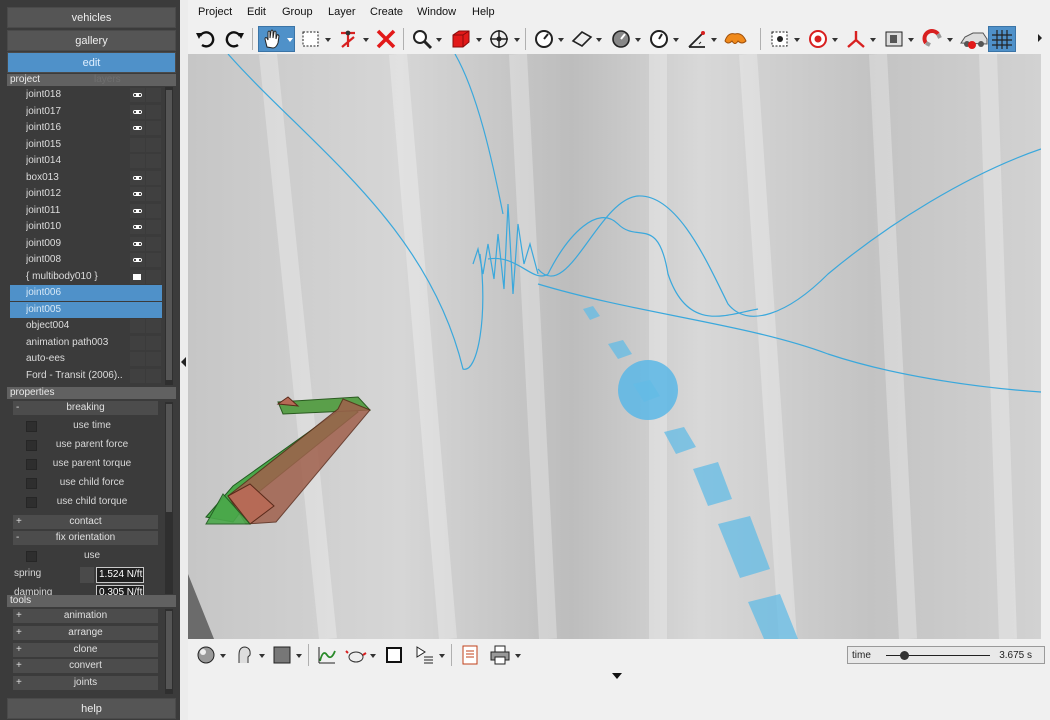  What do you see at coordinates (169, 458) in the screenshot?
I see `properties-scroll-thumb` at bounding box center [169, 458].